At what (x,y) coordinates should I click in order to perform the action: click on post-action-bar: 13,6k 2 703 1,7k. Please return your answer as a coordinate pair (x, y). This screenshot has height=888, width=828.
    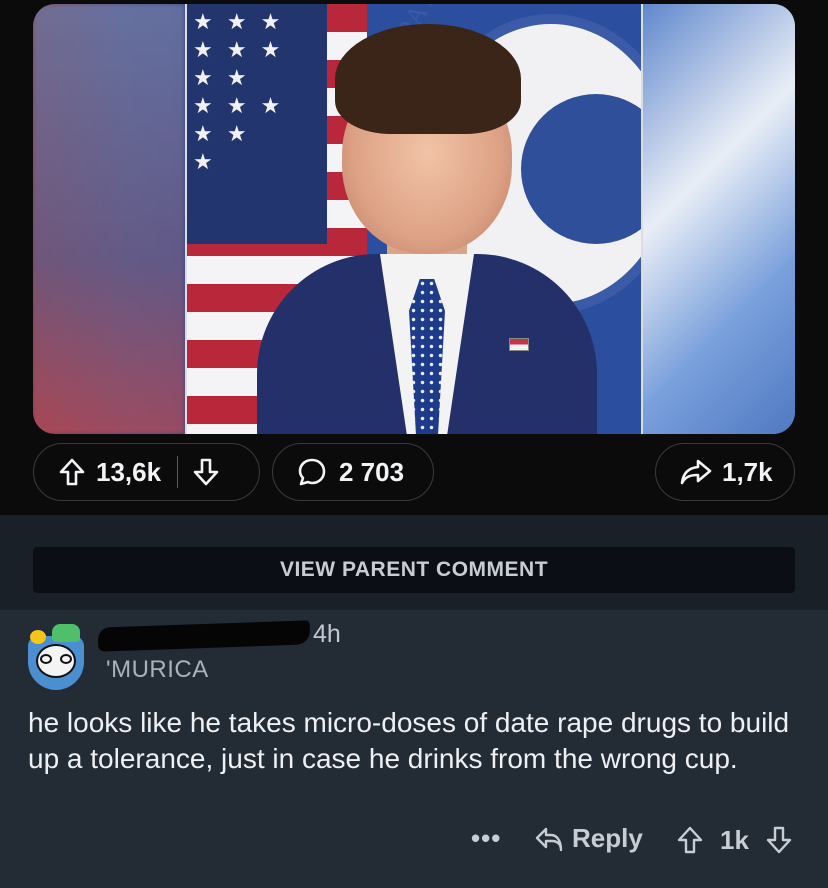
    Looking at the image, I should click on (414, 473).